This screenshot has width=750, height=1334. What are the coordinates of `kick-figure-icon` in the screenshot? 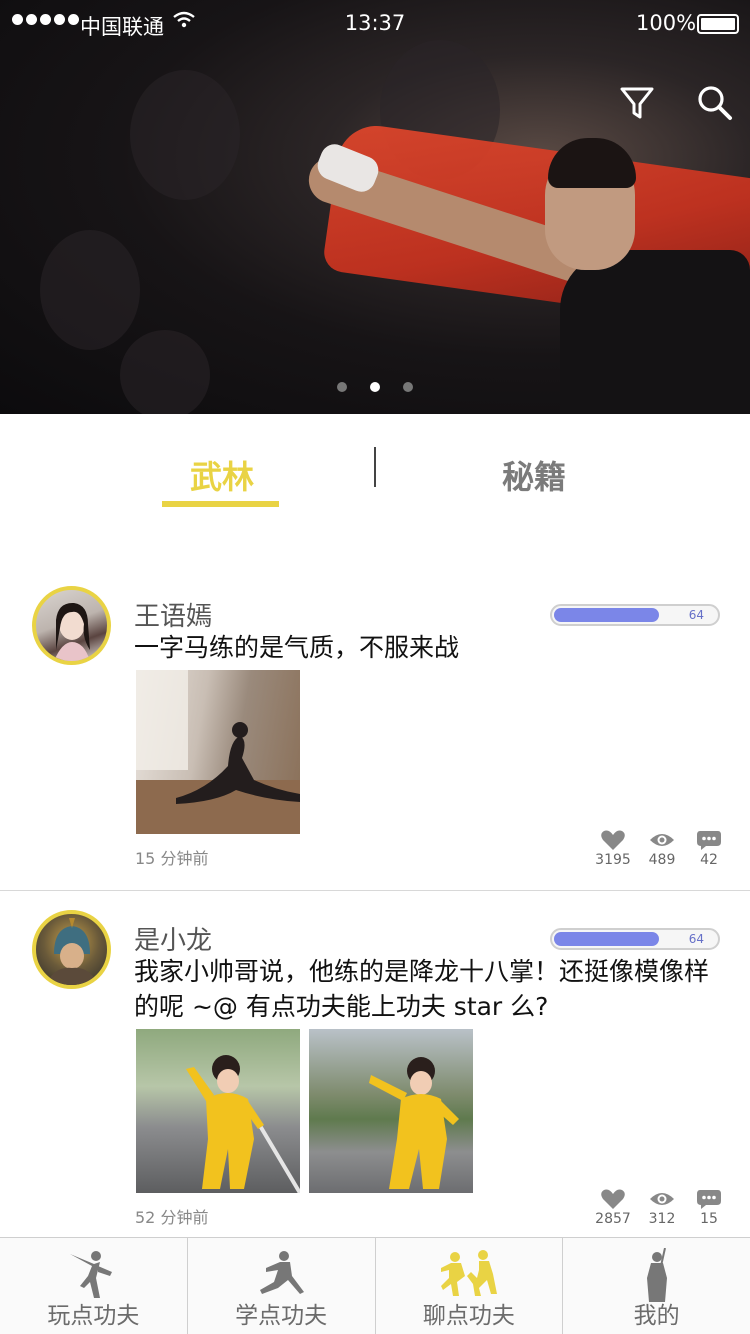 It's located at (91, 1274).